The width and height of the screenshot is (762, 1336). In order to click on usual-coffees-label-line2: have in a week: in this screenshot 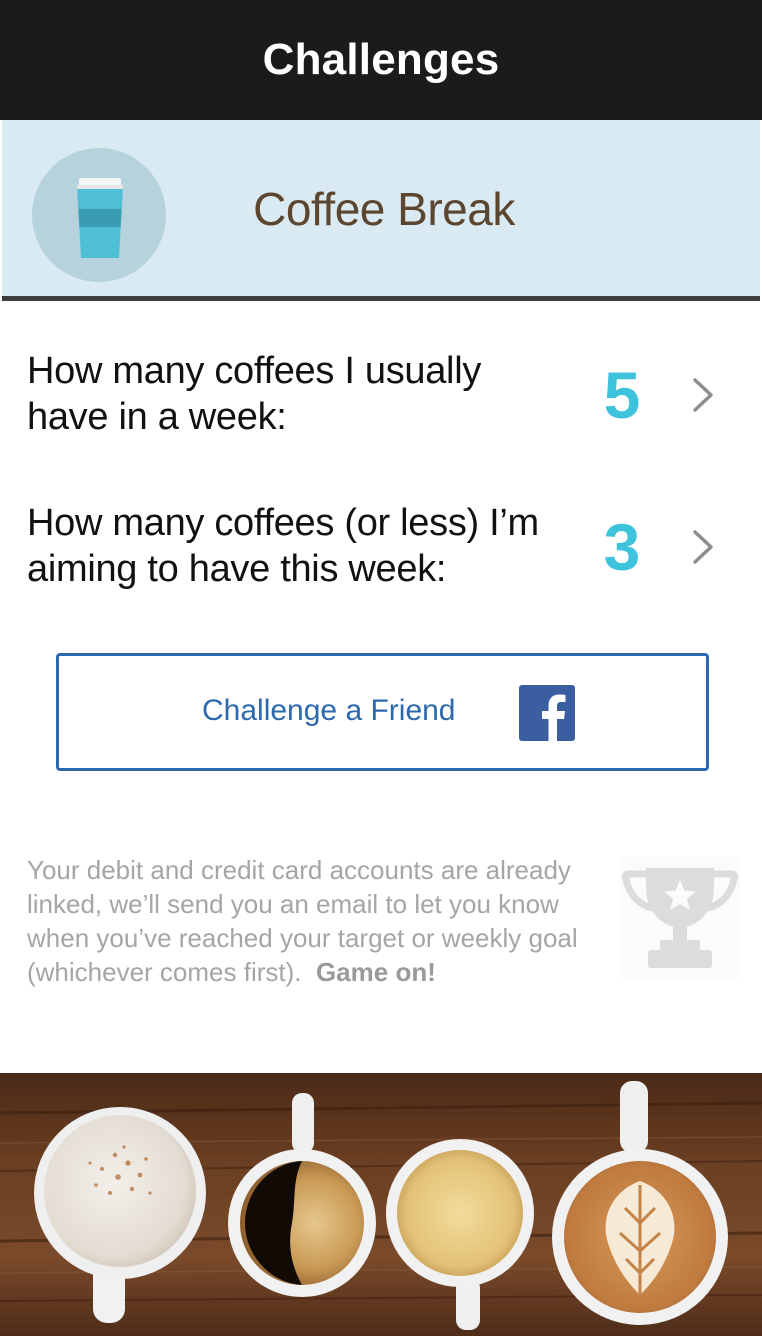, I will do `click(157, 417)`.